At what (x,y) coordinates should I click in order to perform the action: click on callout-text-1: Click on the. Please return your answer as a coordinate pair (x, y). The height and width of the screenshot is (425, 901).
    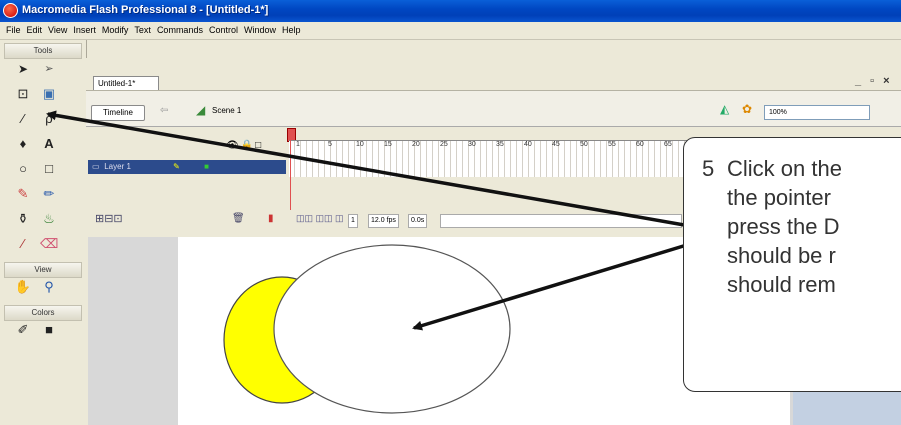
    Looking at the image, I should click on (784, 168).